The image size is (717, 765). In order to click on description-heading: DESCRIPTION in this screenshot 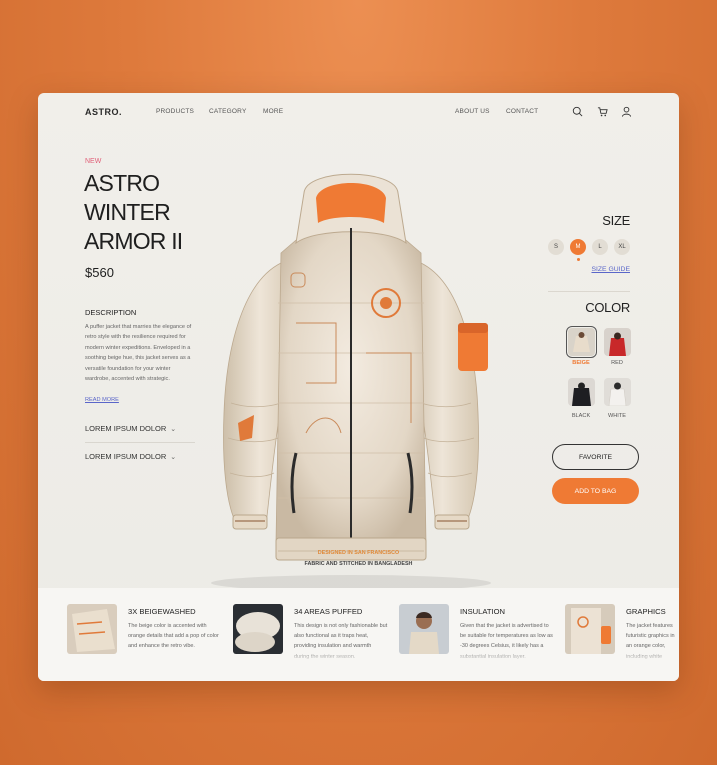, I will do `click(111, 312)`.